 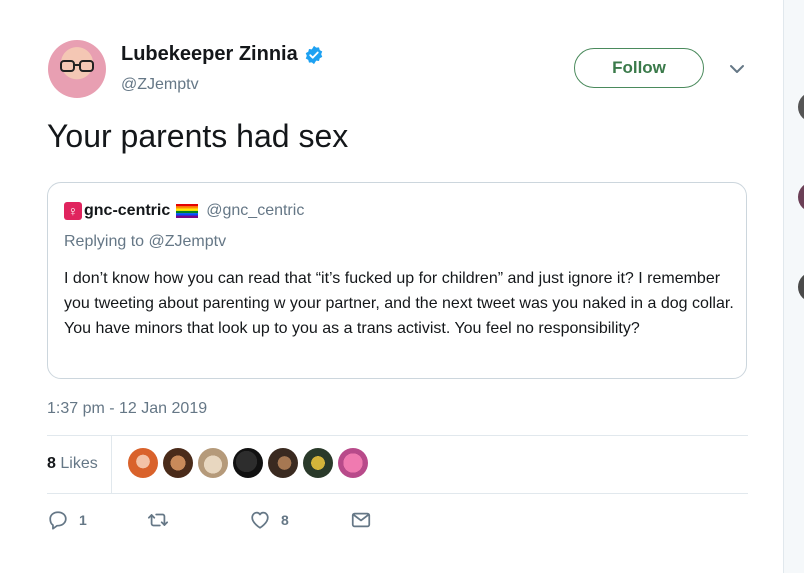 What do you see at coordinates (77, 66) in the screenshot?
I see `glasses-graphic` at bounding box center [77, 66].